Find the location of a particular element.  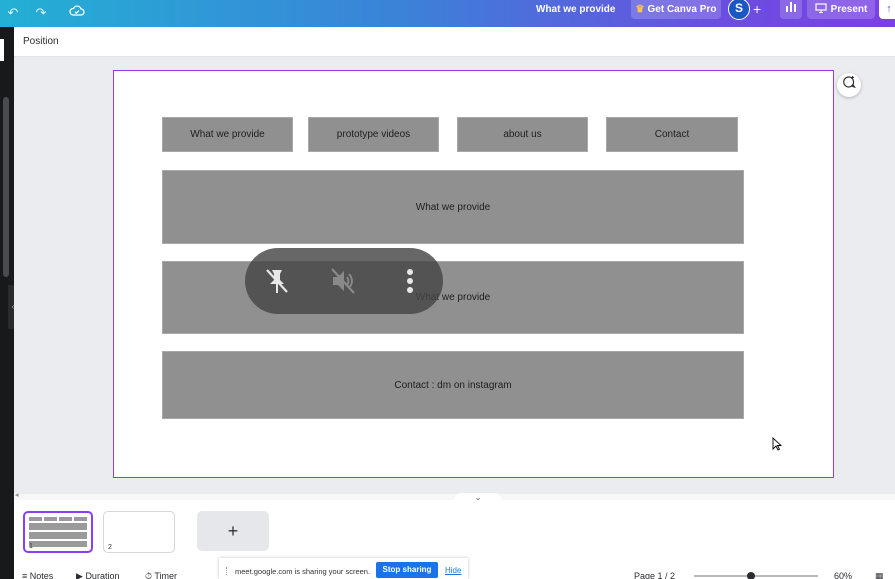

present-icon is located at coordinates (821, 8).